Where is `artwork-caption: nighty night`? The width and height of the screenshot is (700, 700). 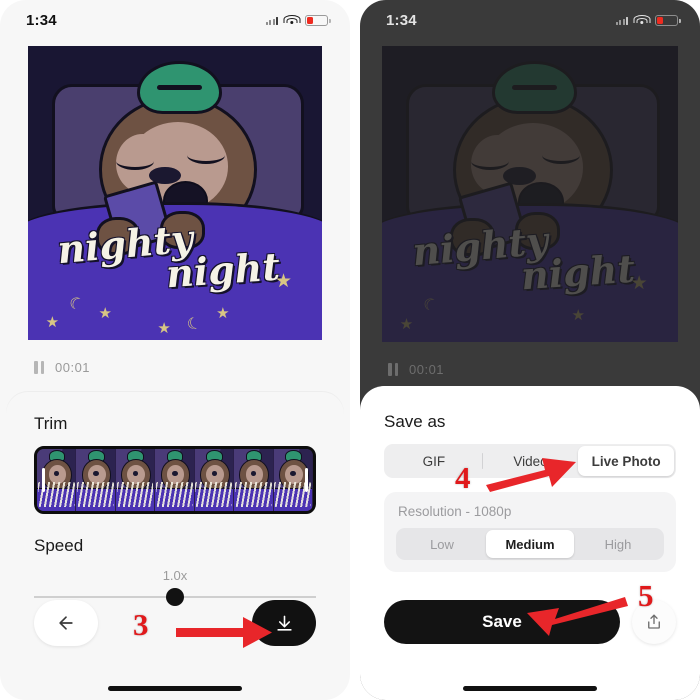 artwork-caption: nighty night is located at coordinates (168, 256).